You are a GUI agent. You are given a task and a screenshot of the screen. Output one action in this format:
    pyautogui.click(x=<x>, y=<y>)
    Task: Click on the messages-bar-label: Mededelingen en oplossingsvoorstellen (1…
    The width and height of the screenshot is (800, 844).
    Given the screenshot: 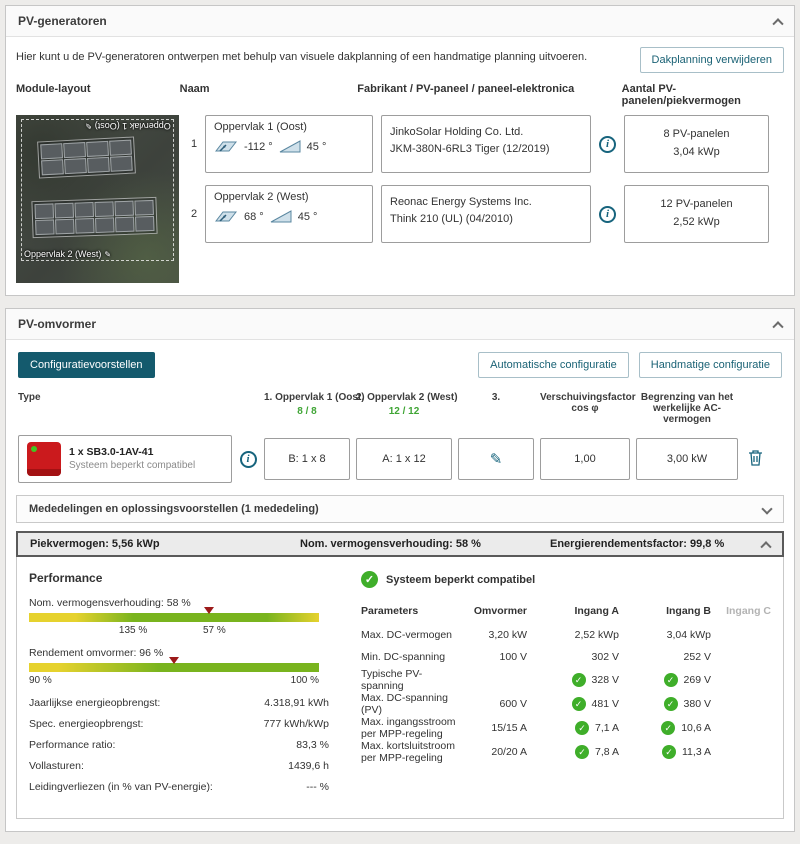 What is the action you would take?
    pyautogui.click(x=174, y=509)
    